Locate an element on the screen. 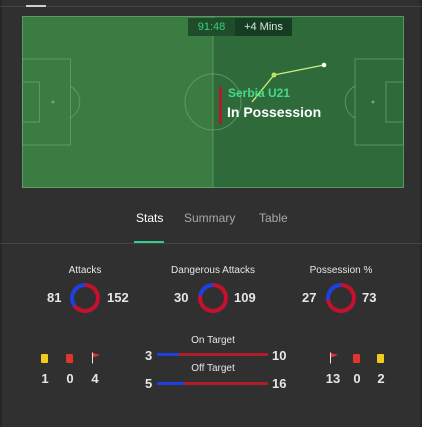 This screenshot has height=427, width=422. off-target-home-bar is located at coordinates (170, 383).